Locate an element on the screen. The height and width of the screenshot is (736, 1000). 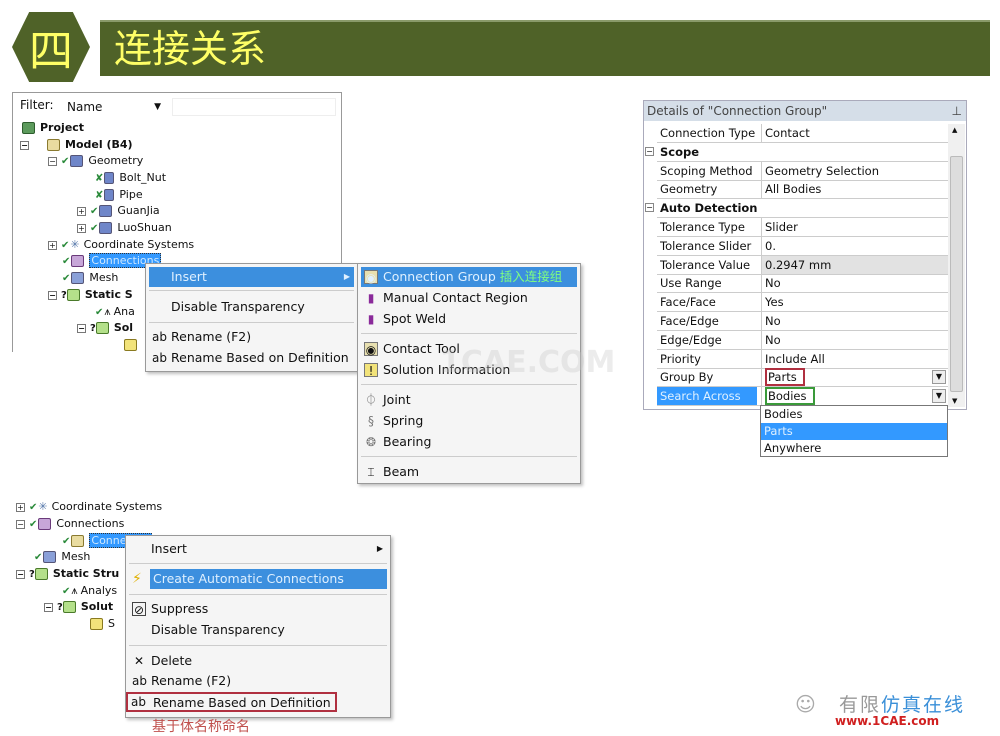
option-parts: Parts is located at coordinates (854, 431).